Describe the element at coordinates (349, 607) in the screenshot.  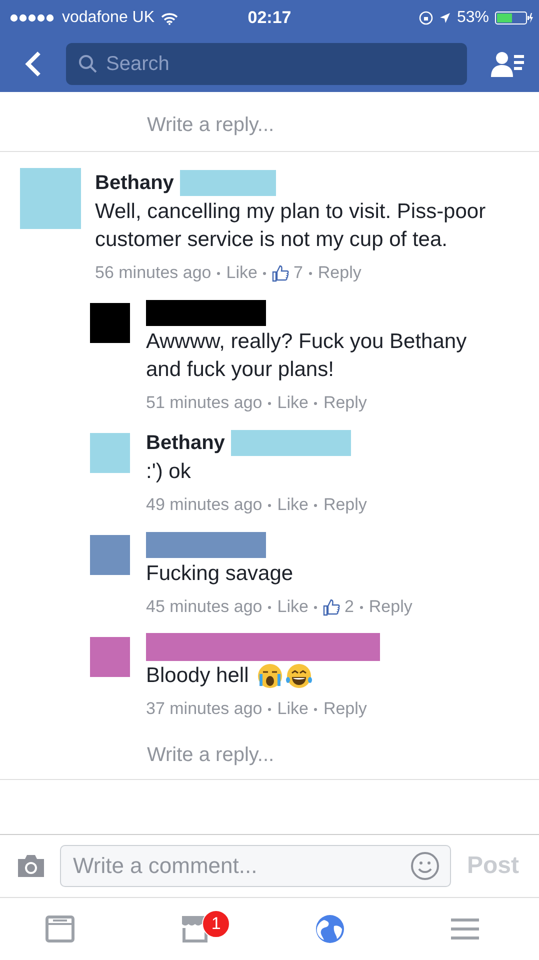
I see `like-count: 2` at that location.